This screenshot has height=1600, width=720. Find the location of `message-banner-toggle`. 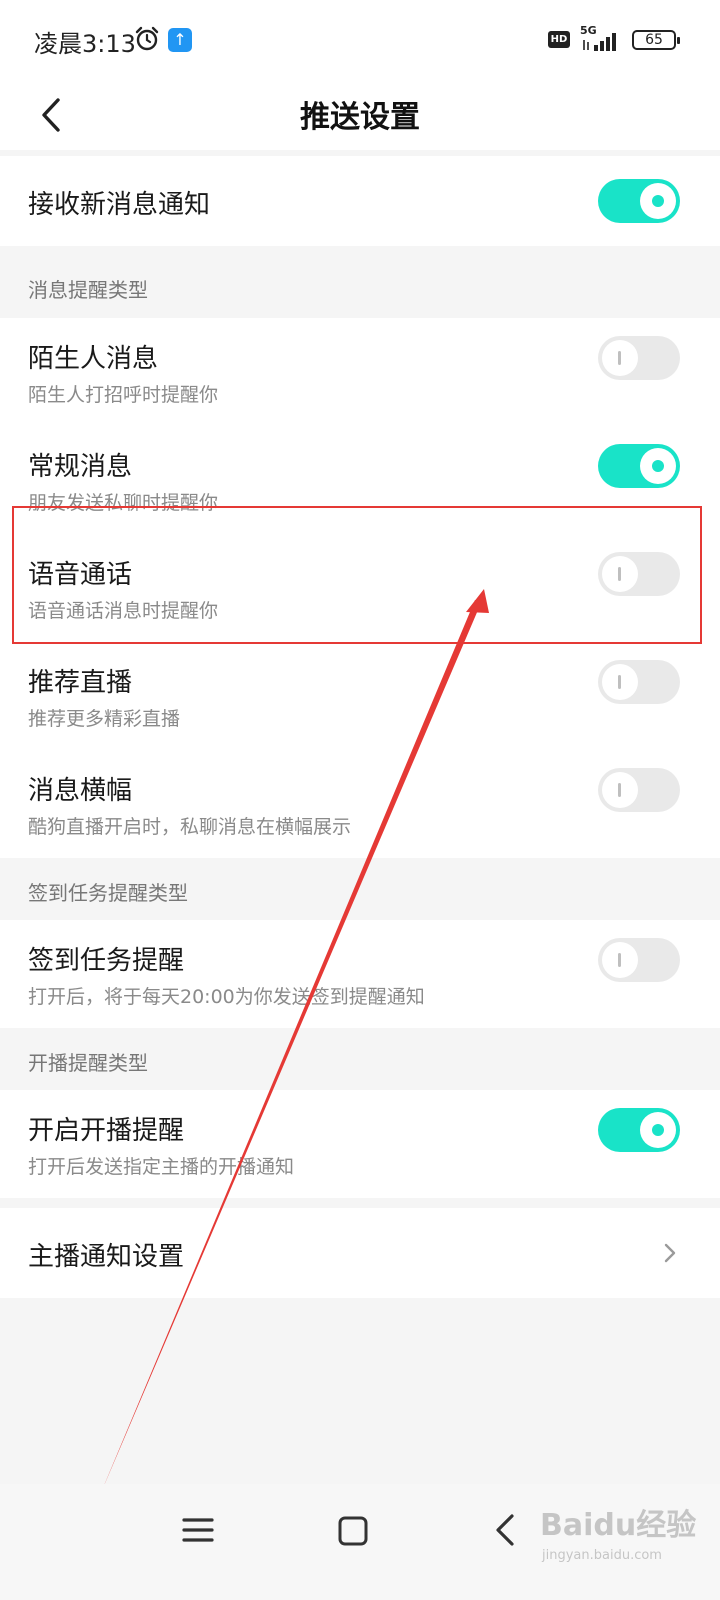

message-banner-toggle is located at coordinates (639, 790).